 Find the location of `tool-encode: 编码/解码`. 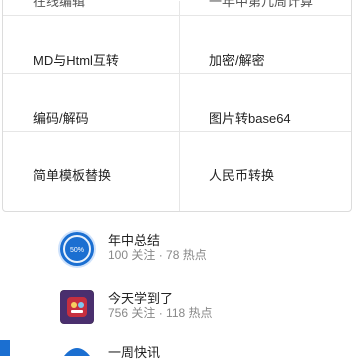

tool-encode: 编码/解码 is located at coordinates (61, 117).